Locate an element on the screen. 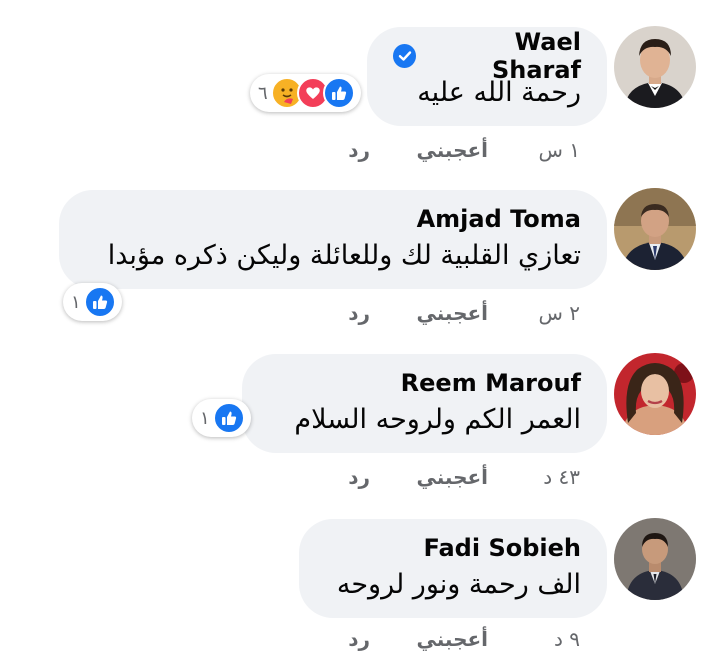 The width and height of the screenshot is (720, 665). author-name: Amjad Toma is located at coordinates (499, 219).